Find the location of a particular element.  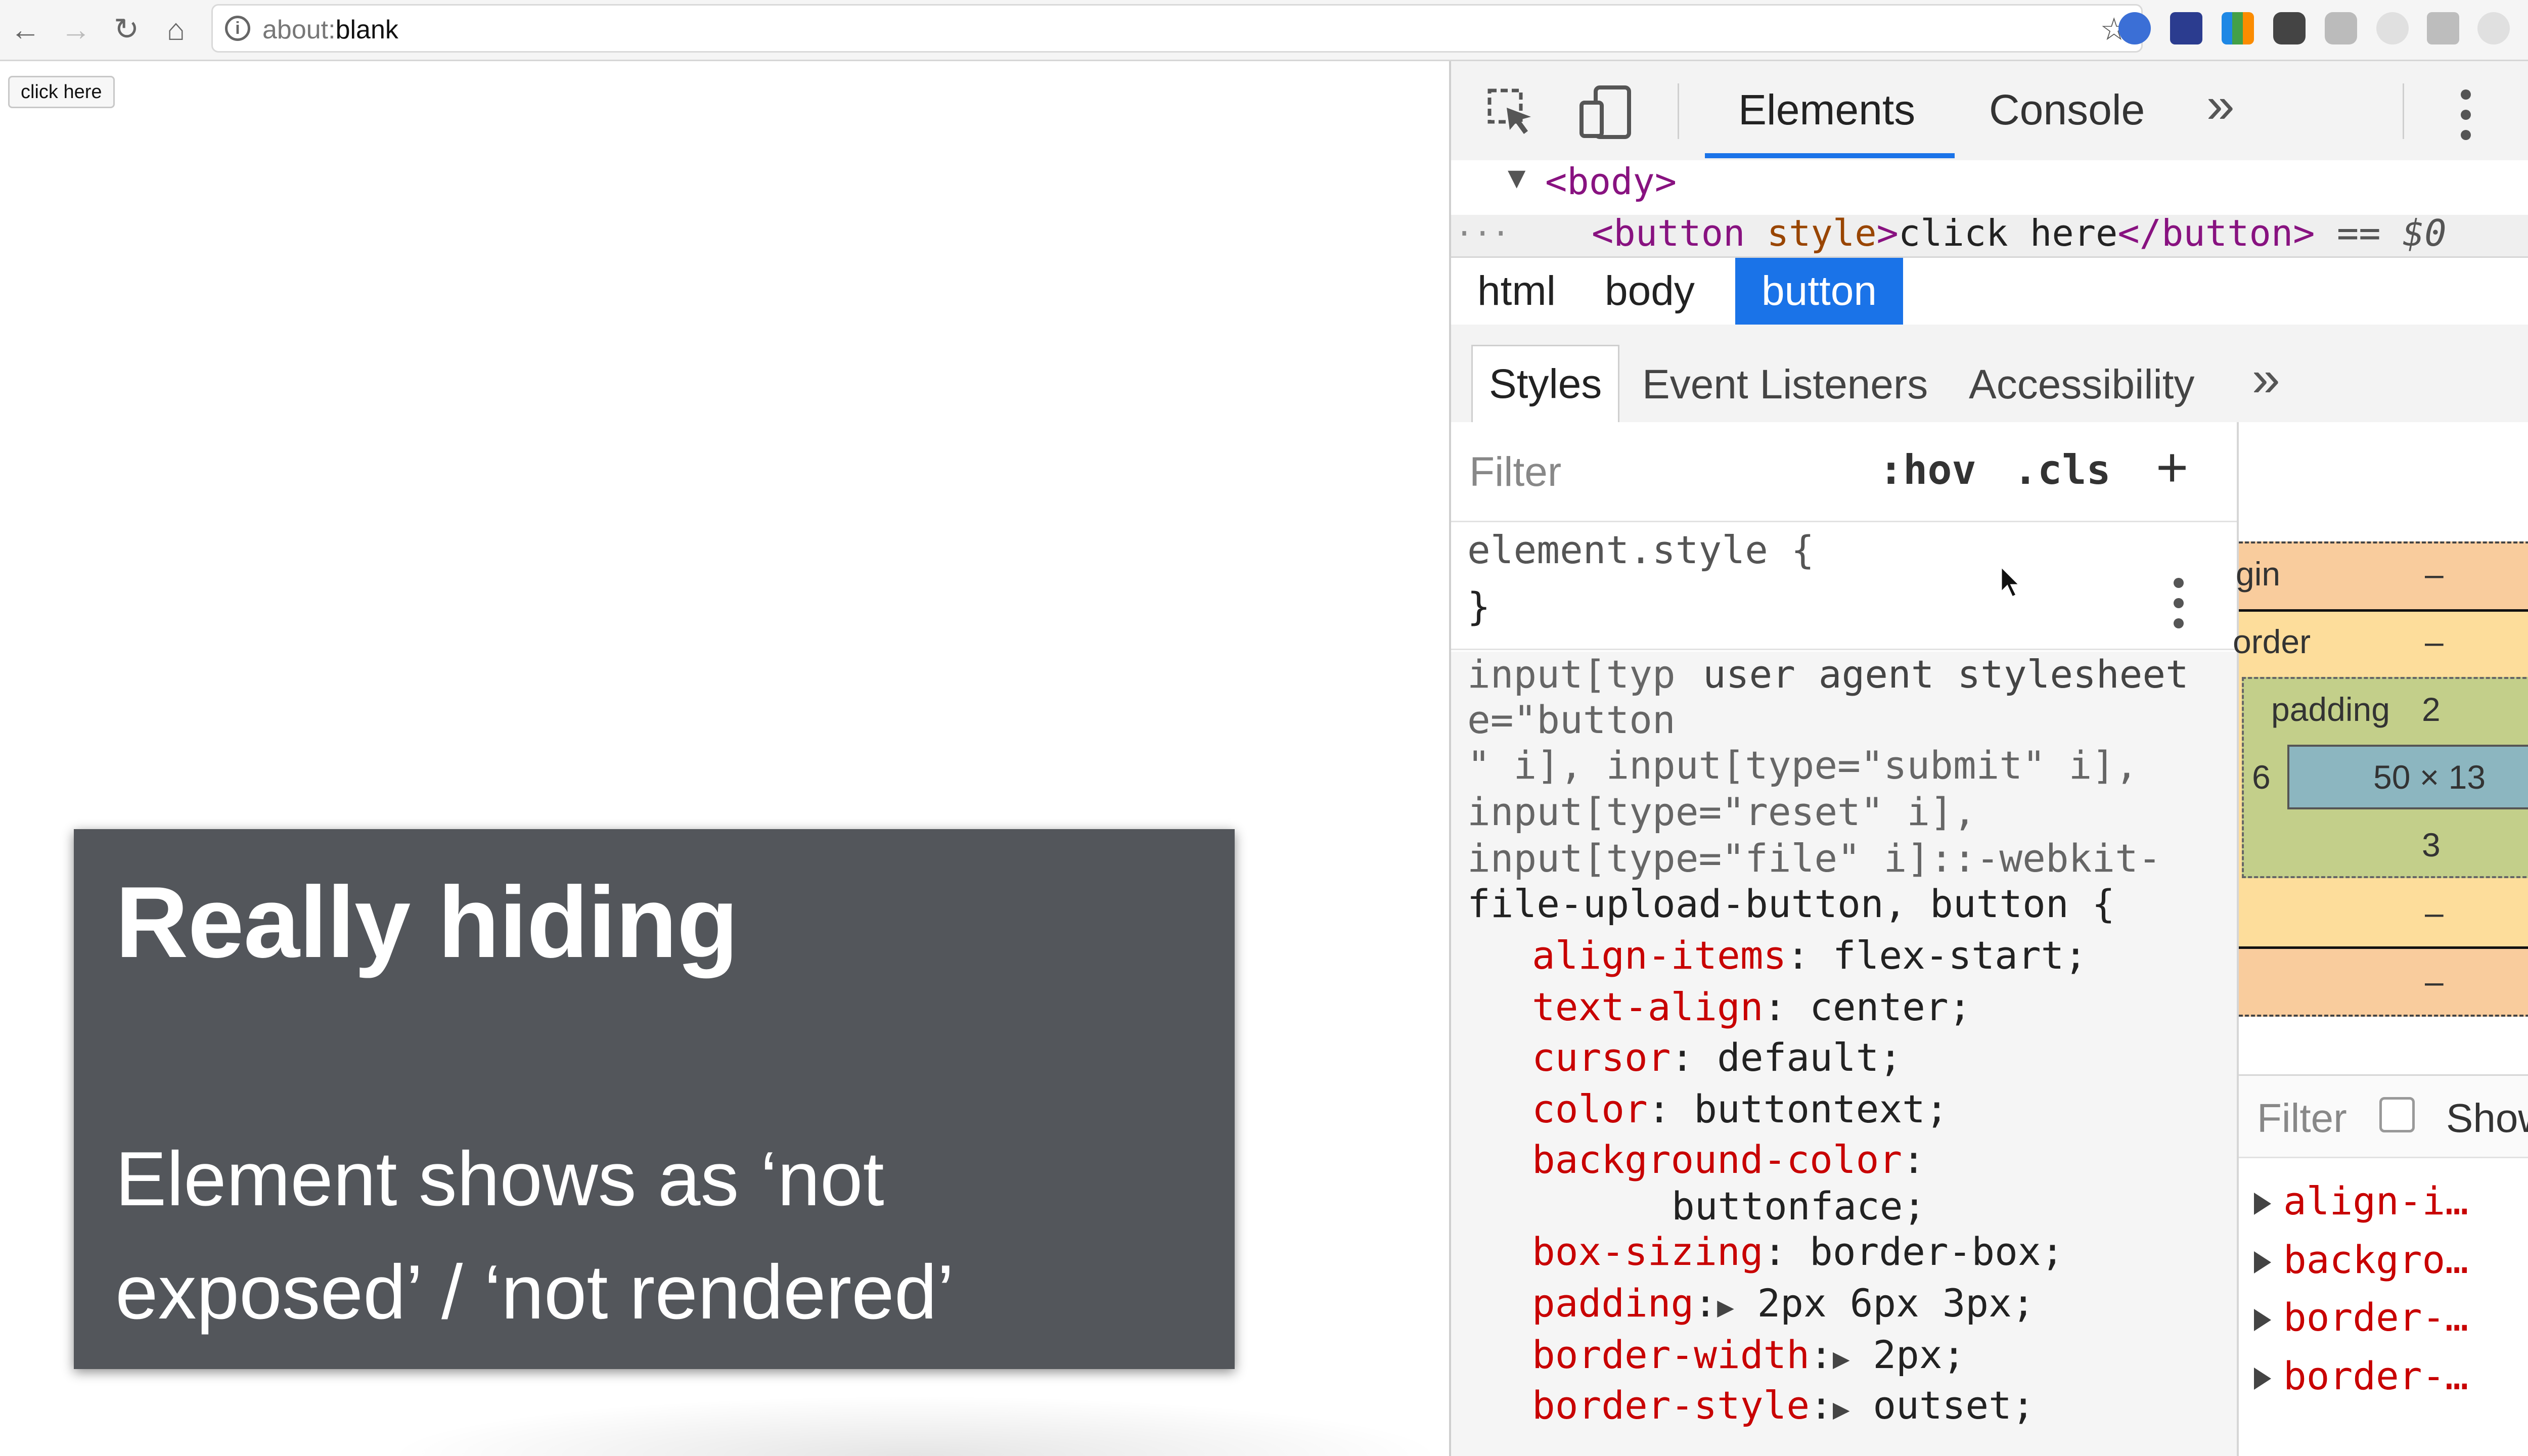

profile-extension-icon is located at coordinates (2135, 28).